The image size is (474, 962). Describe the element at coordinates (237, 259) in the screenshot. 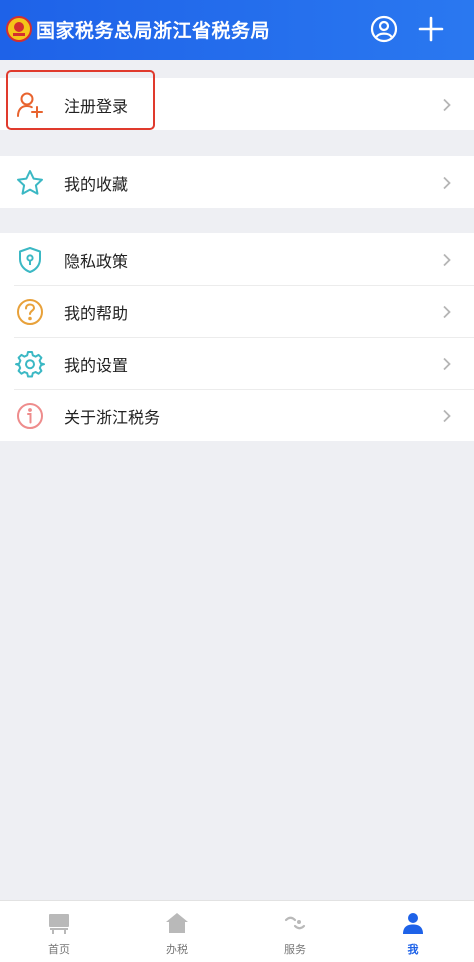

I see `privacy-item: 隐私政策` at that location.